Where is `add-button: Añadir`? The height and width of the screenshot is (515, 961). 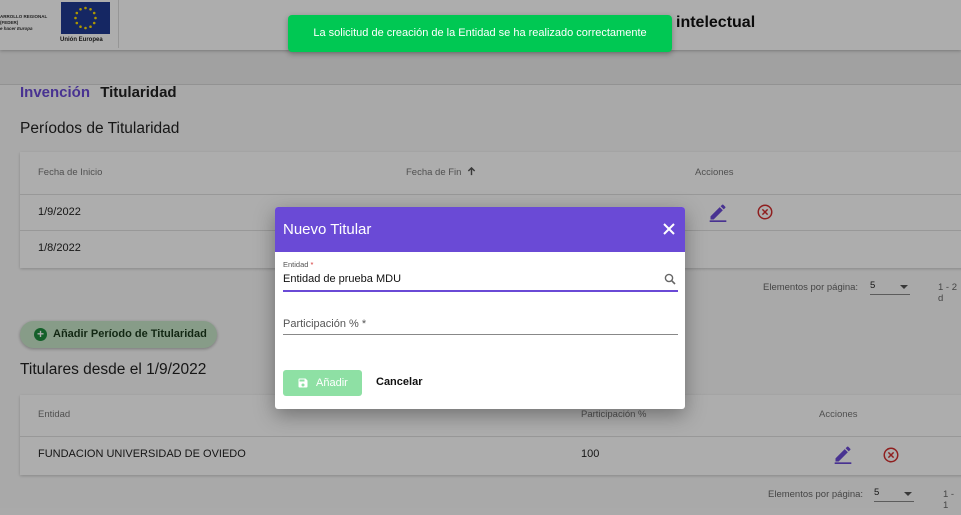
add-button: Añadir is located at coordinates (322, 383).